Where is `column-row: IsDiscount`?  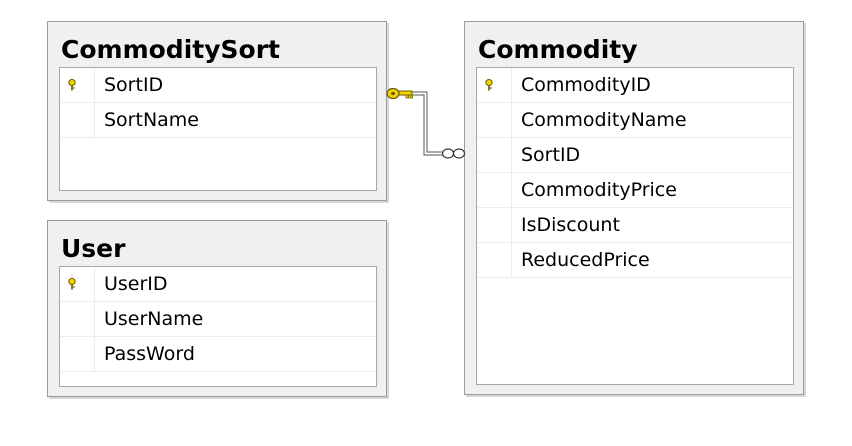
column-row: IsDiscount is located at coordinates (635, 225).